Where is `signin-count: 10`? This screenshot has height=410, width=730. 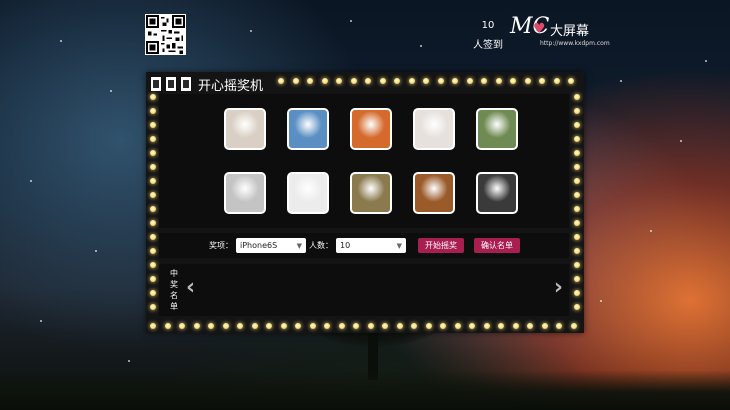
signin-count: 10 is located at coordinates (488, 25).